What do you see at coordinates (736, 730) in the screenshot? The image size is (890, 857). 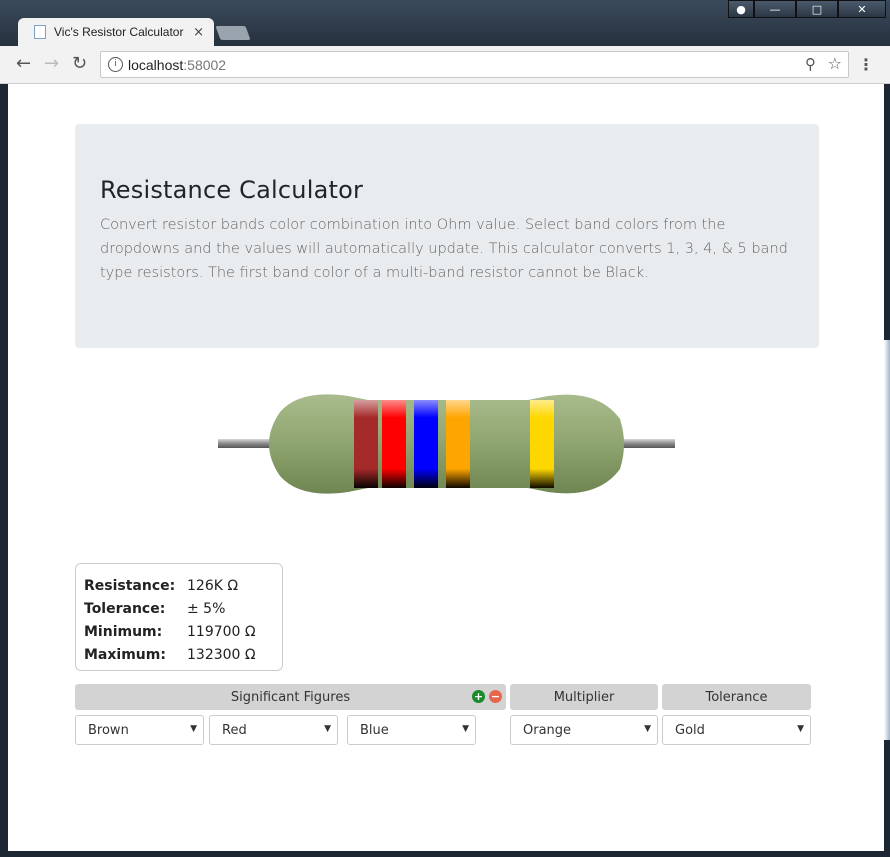 I see `tolerance-select: Gold ▼` at bounding box center [736, 730].